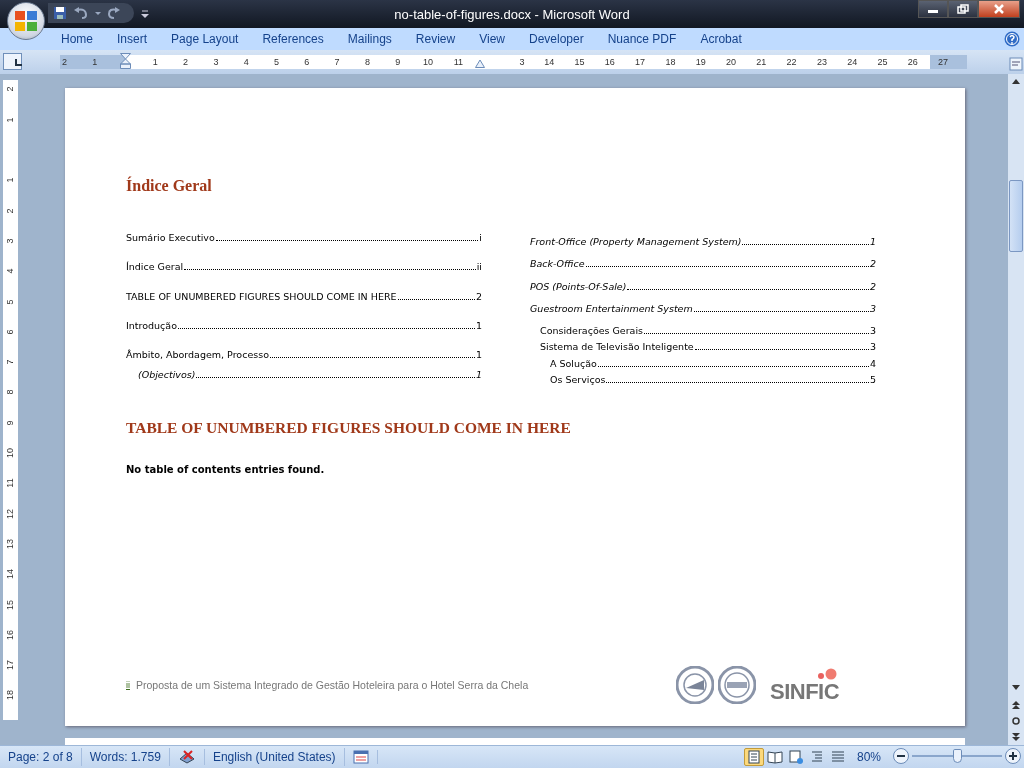 Image resolution: width=1024 pixels, height=768 pixels. I want to click on scroll-up-icon, so click(1016, 82).